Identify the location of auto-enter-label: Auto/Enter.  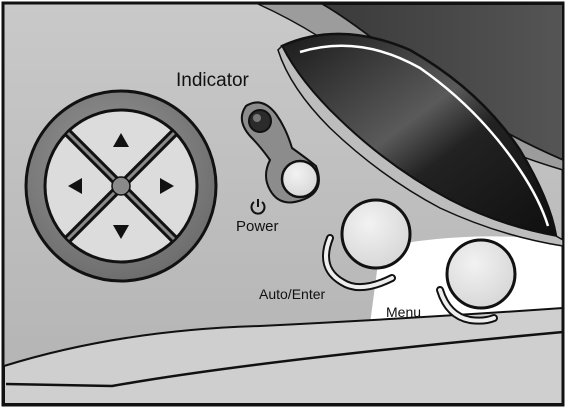
(292, 294).